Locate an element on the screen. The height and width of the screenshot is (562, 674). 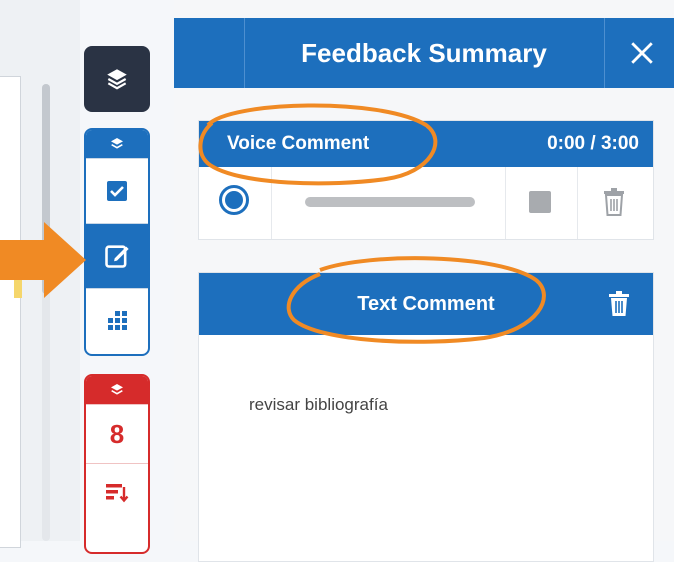
comment-tool-button is located at coordinates (117, 255).